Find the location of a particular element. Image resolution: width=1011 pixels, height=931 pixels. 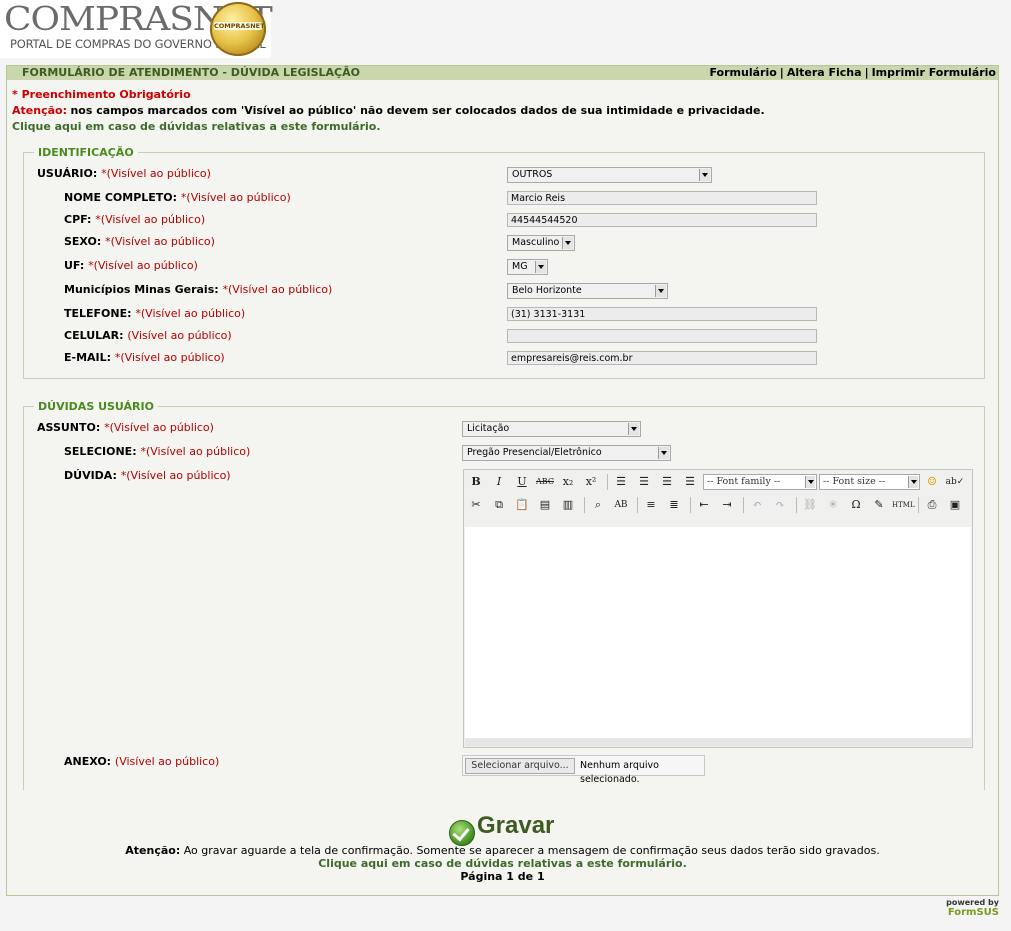

usuario-label: USUÁRIO: *(Visível ao público) is located at coordinates (124, 173).